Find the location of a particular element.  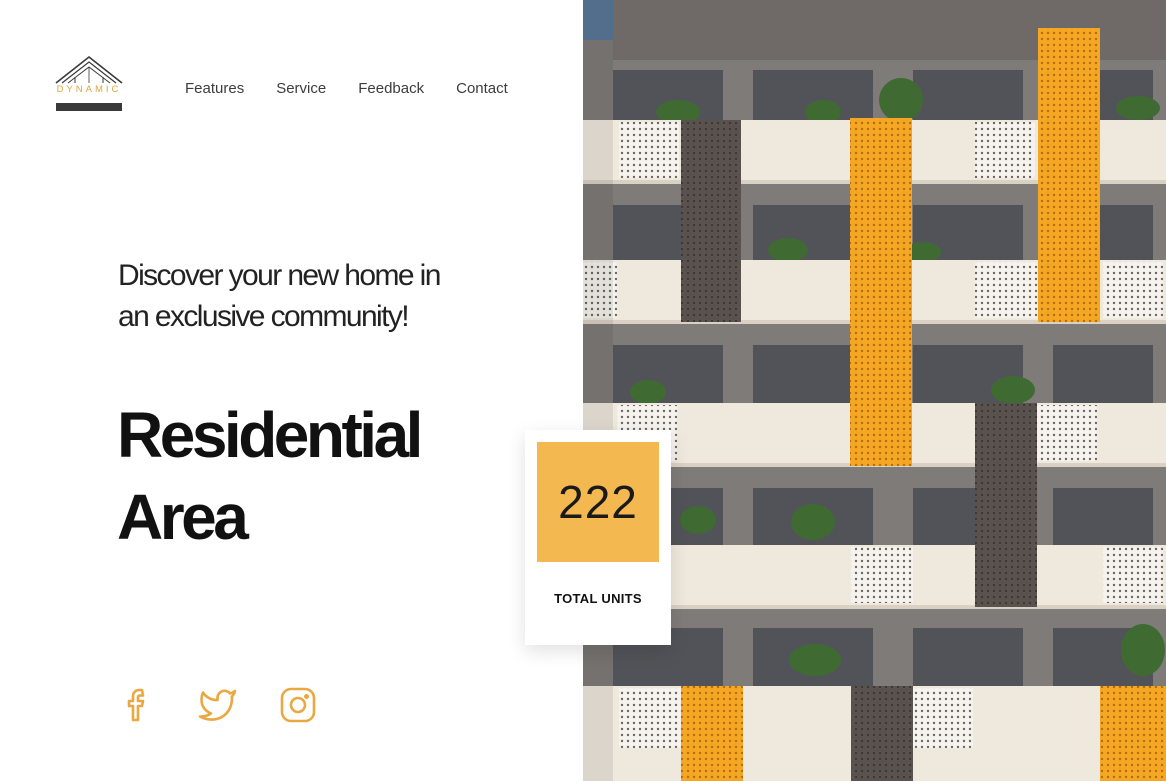

headline-line-2: Area is located at coordinates (183, 517).